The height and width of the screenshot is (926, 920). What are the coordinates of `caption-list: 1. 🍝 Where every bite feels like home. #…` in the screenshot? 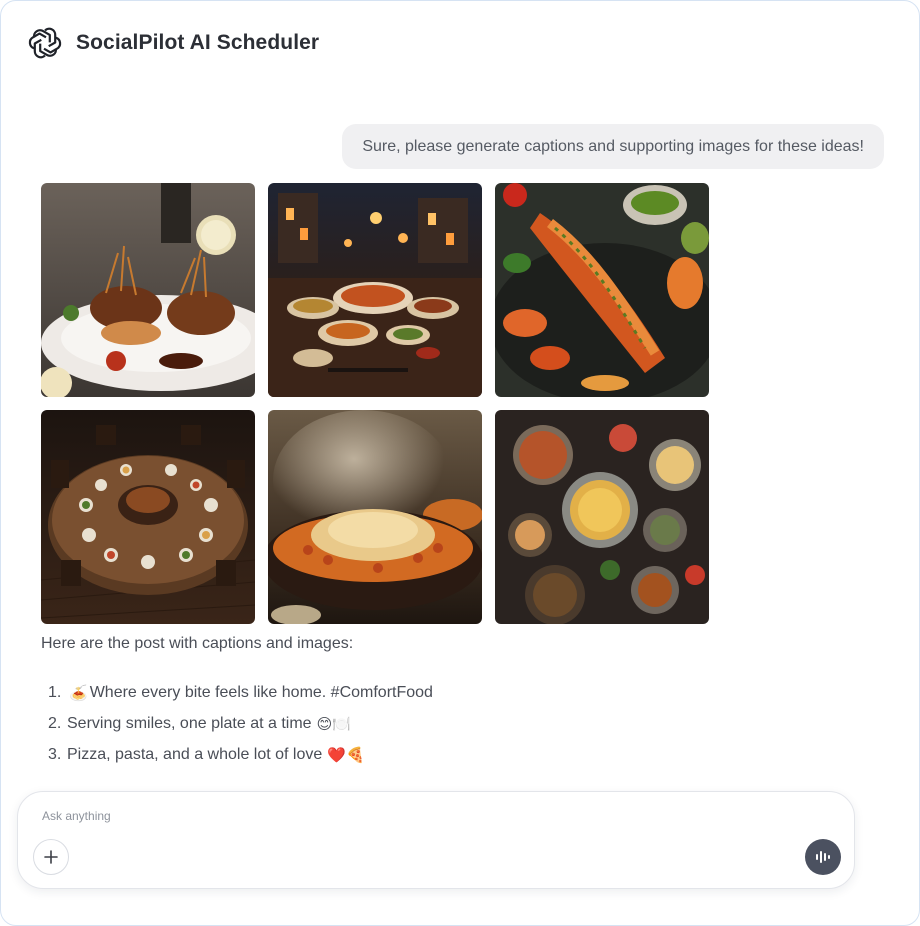 It's located at (240, 723).